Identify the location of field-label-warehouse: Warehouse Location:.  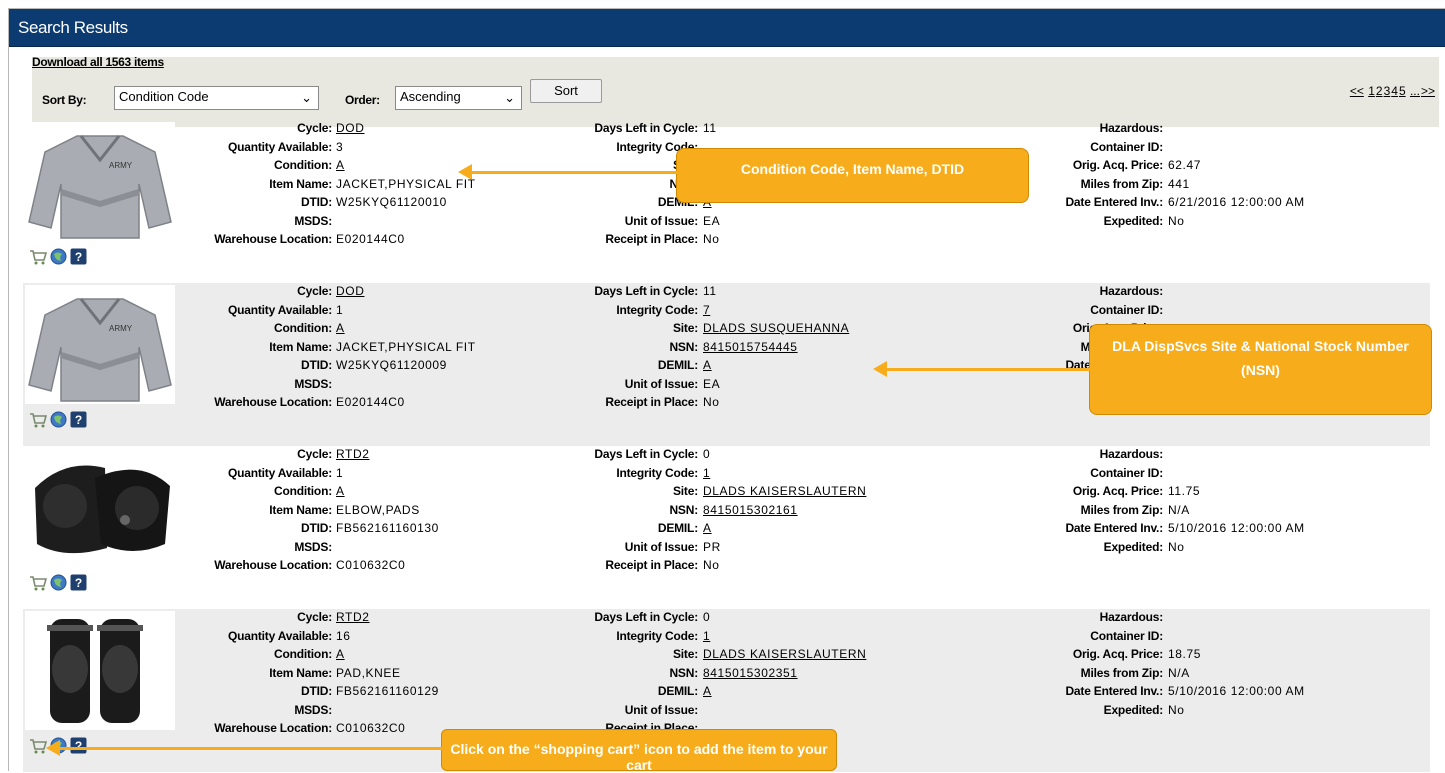
(273, 565).